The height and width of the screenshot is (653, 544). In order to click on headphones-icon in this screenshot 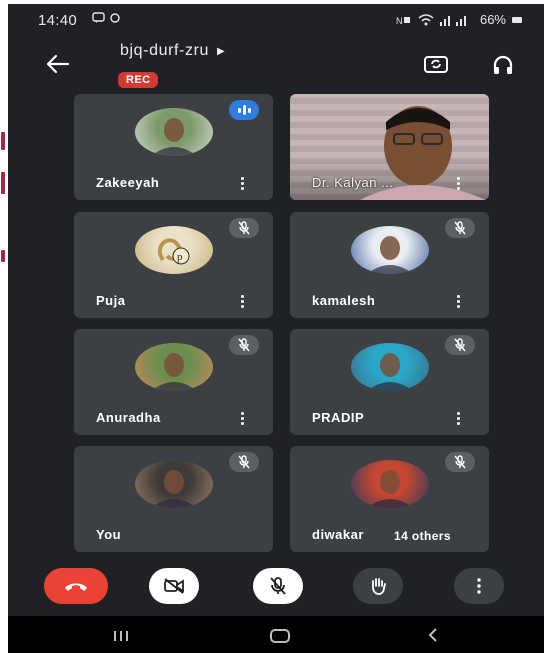, I will do `click(503, 64)`.